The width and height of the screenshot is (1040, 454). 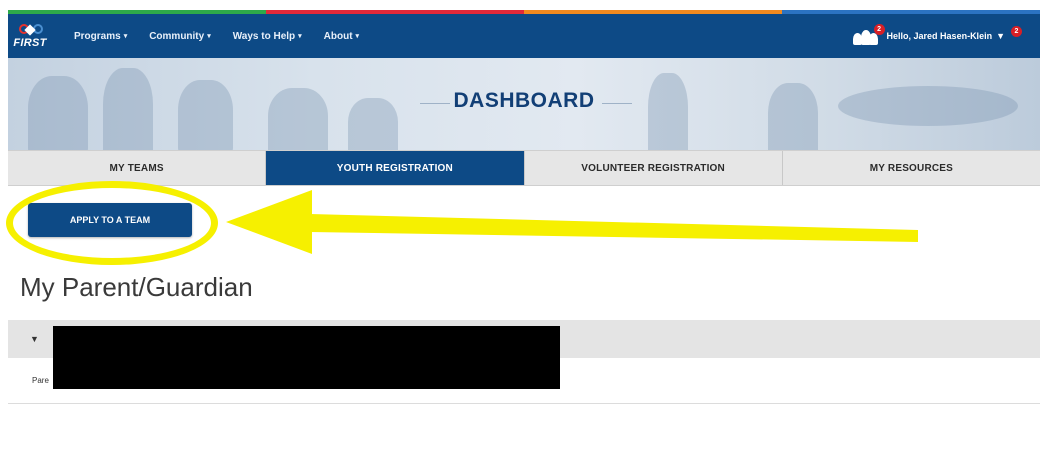 I want to click on page-title: DASHBOARD, so click(x=524, y=100).